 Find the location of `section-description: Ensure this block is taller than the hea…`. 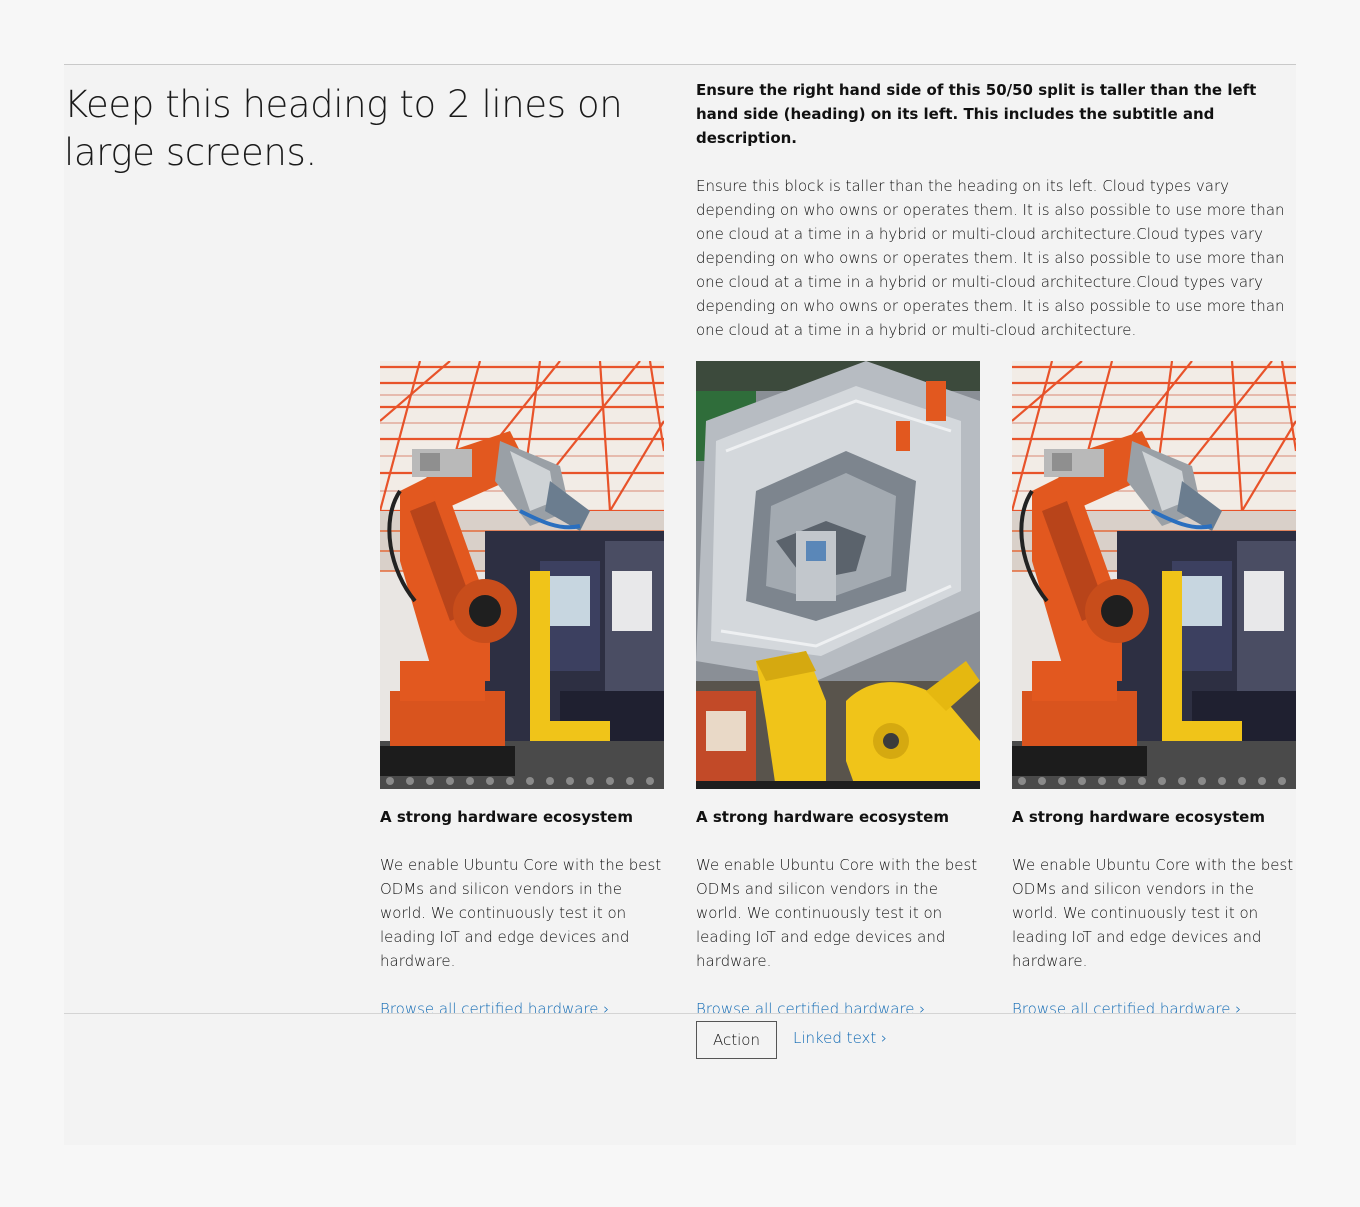

section-description: Ensure this block is taller than the hea… is located at coordinates (990, 258).